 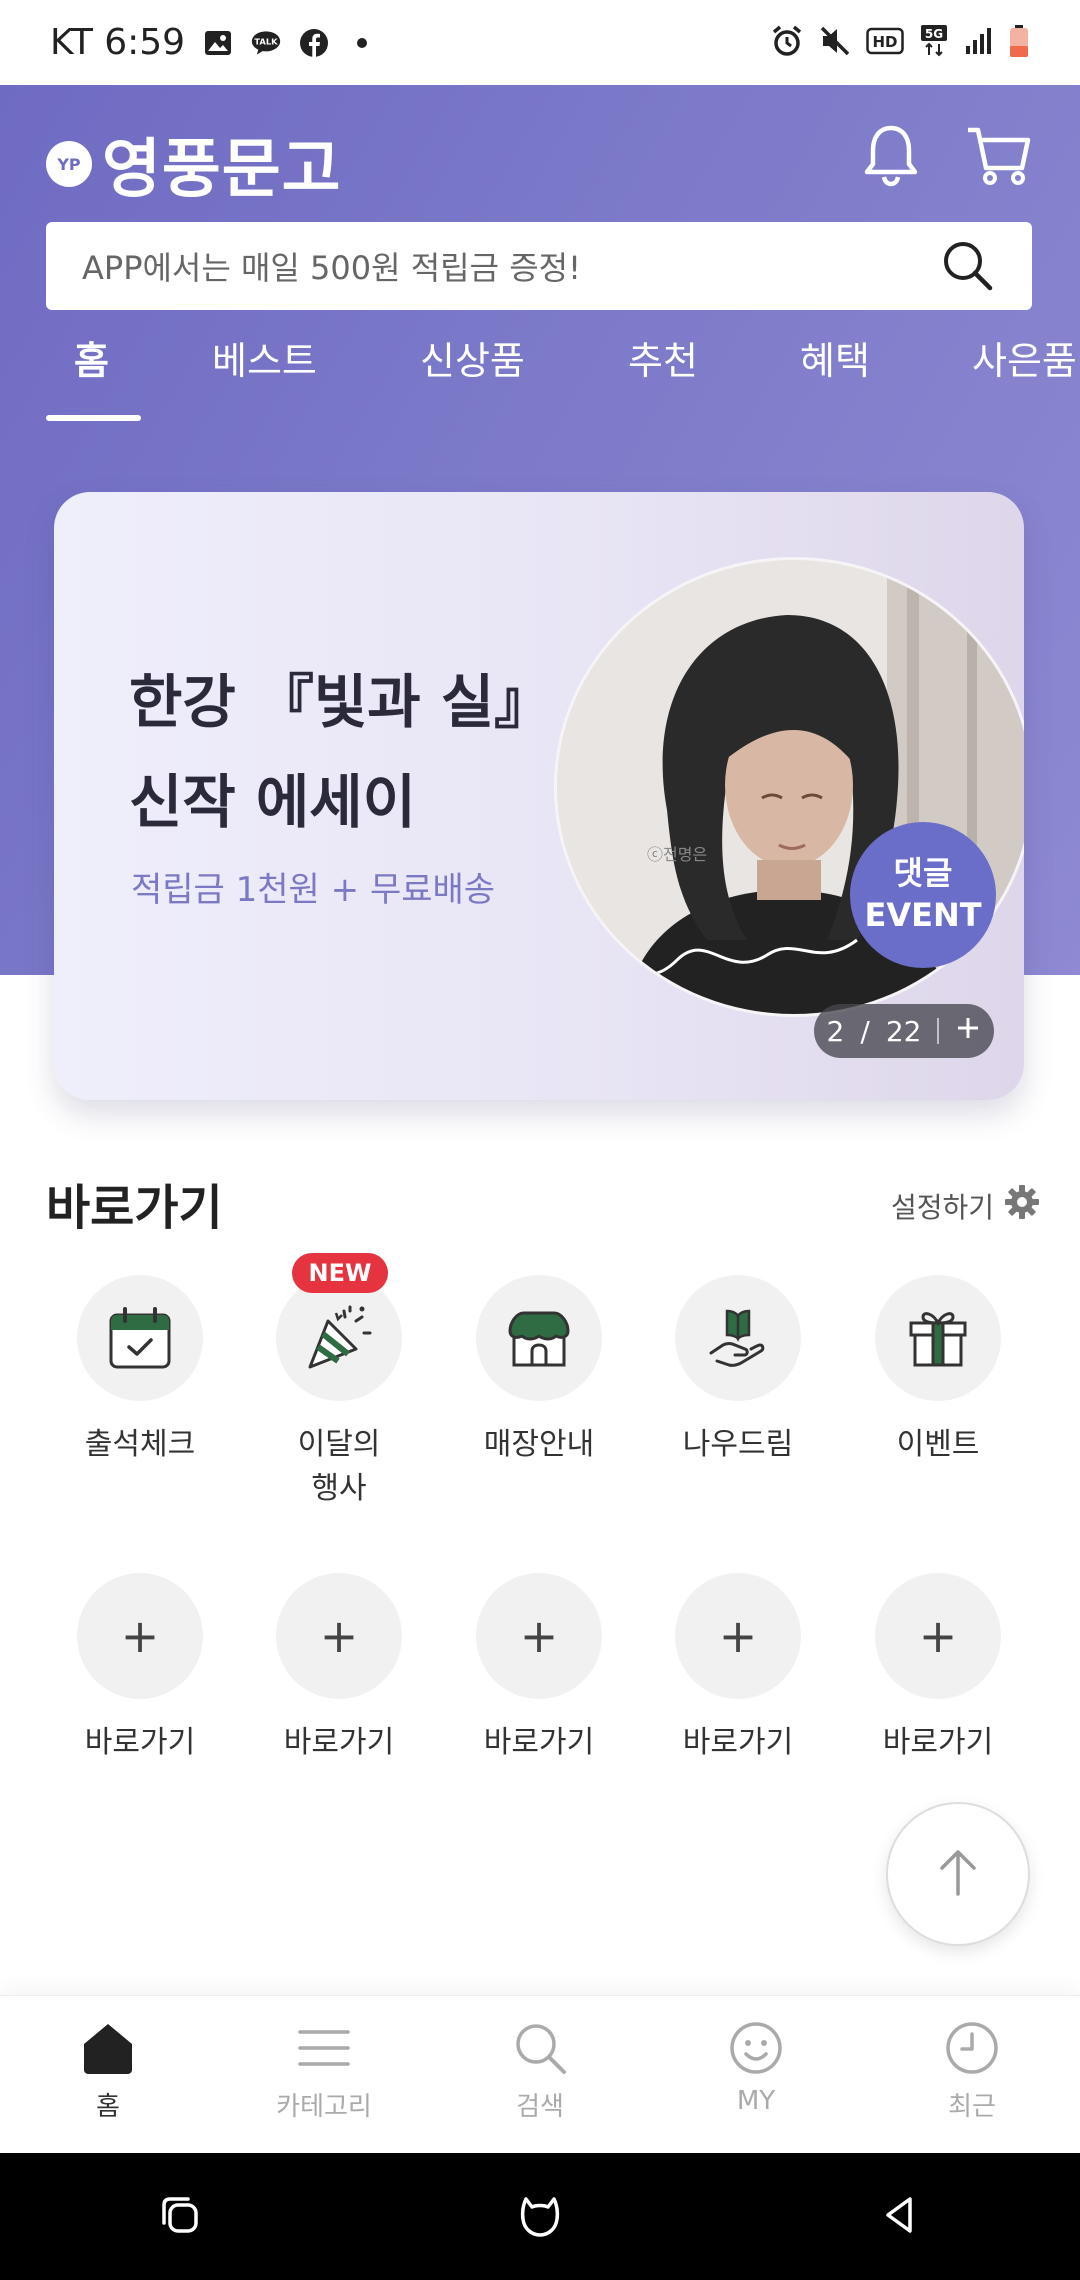 I want to click on shortcut-attendance: 출석체크, so click(x=140, y=1371).